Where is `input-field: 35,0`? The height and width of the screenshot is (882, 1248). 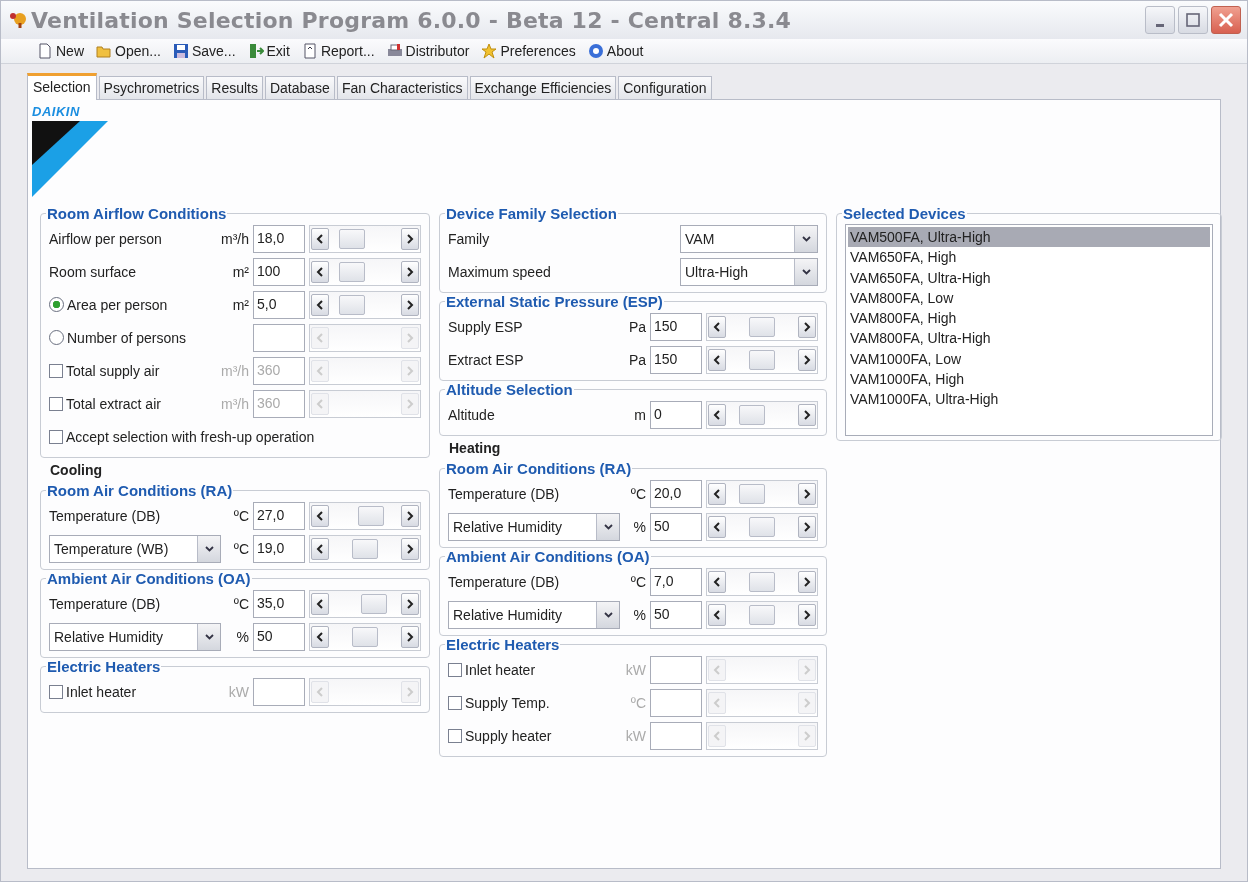
input-field: 35,0 is located at coordinates (279, 603).